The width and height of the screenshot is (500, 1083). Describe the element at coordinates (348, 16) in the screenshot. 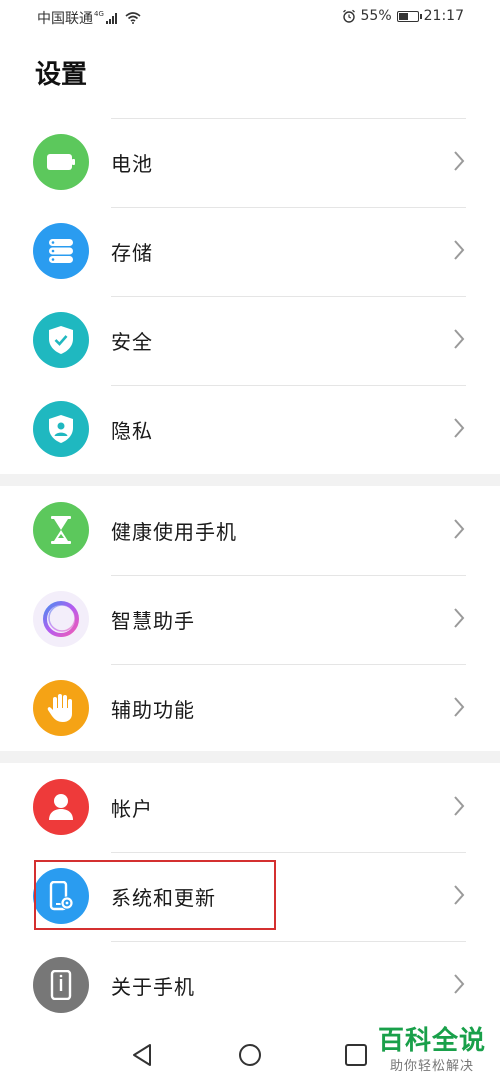

I see `alarm-icon` at that location.